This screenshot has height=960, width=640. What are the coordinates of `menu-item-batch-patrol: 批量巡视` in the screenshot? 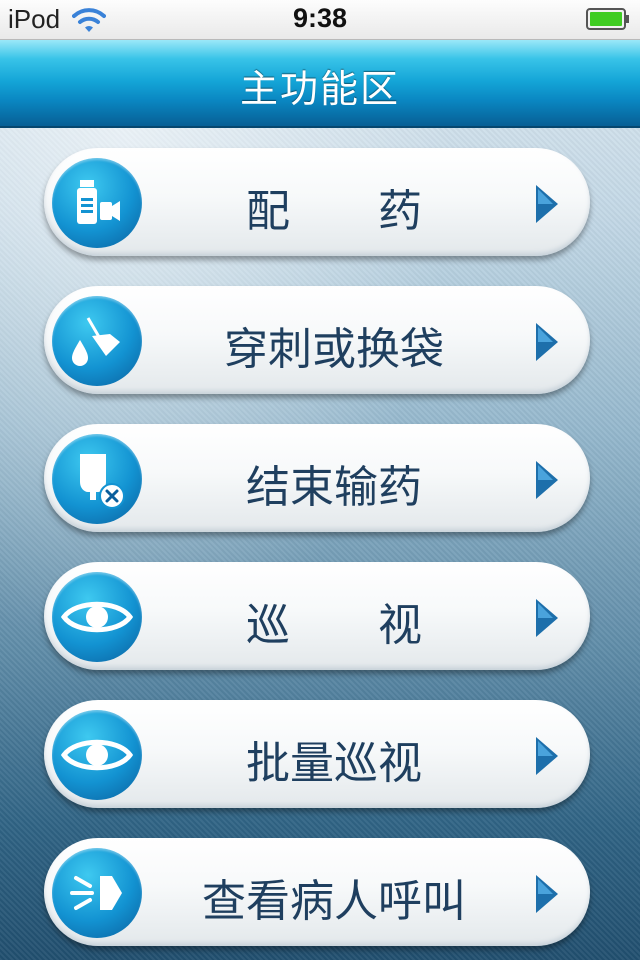 It's located at (317, 754).